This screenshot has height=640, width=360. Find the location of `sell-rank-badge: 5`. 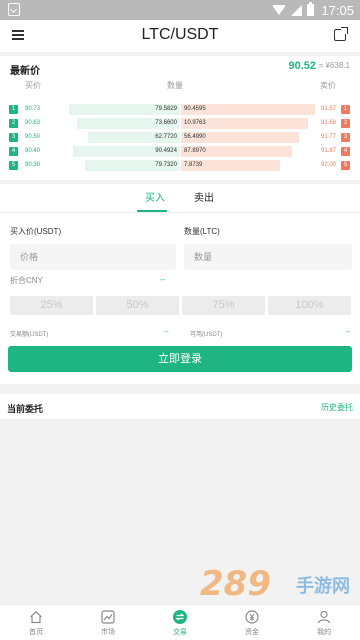

sell-rank-badge: 5 is located at coordinates (345, 165).